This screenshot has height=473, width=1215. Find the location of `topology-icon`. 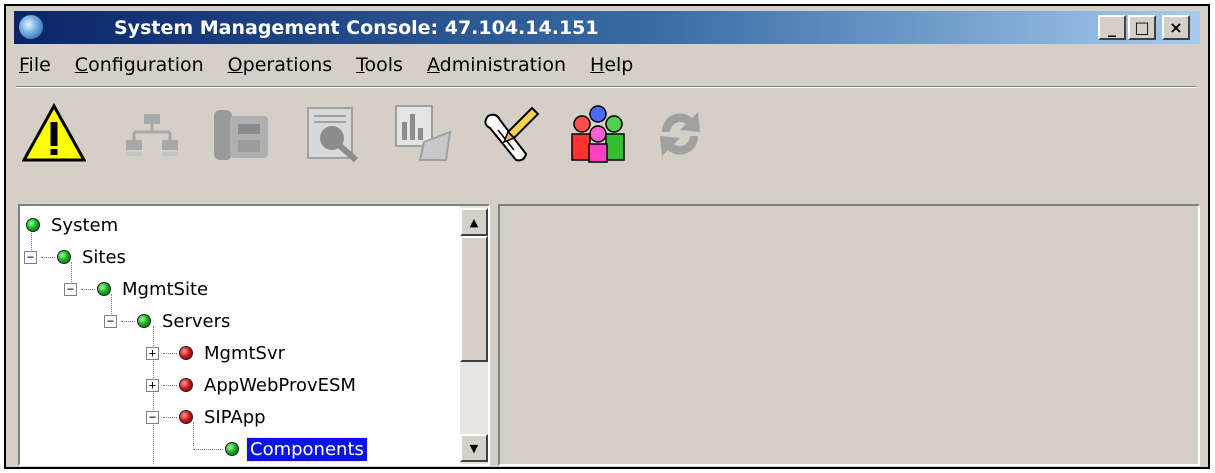

topology-icon is located at coordinates (152, 135).